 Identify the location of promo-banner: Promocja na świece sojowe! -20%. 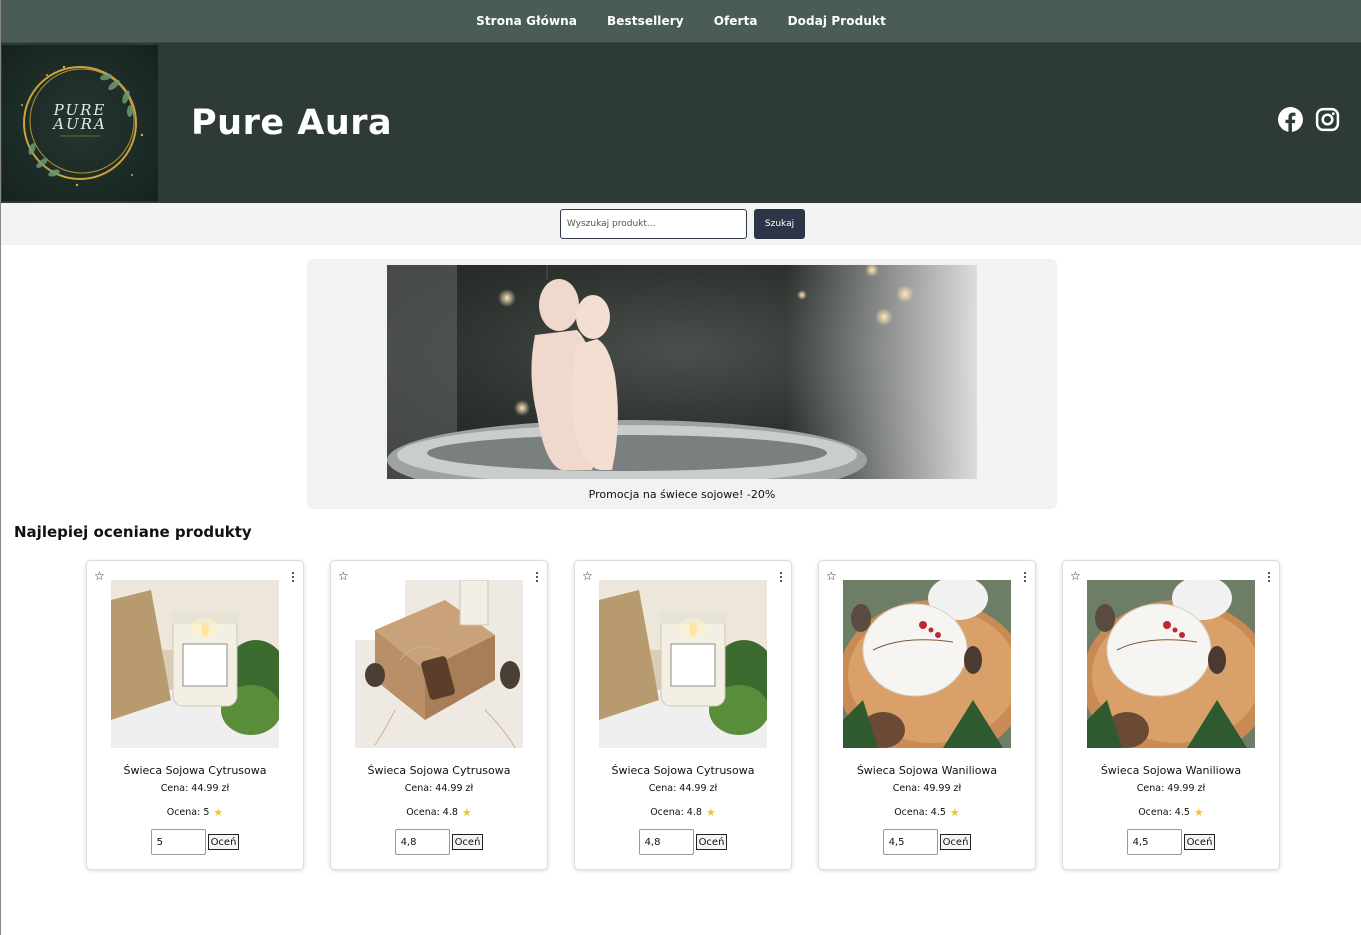
(682, 384).